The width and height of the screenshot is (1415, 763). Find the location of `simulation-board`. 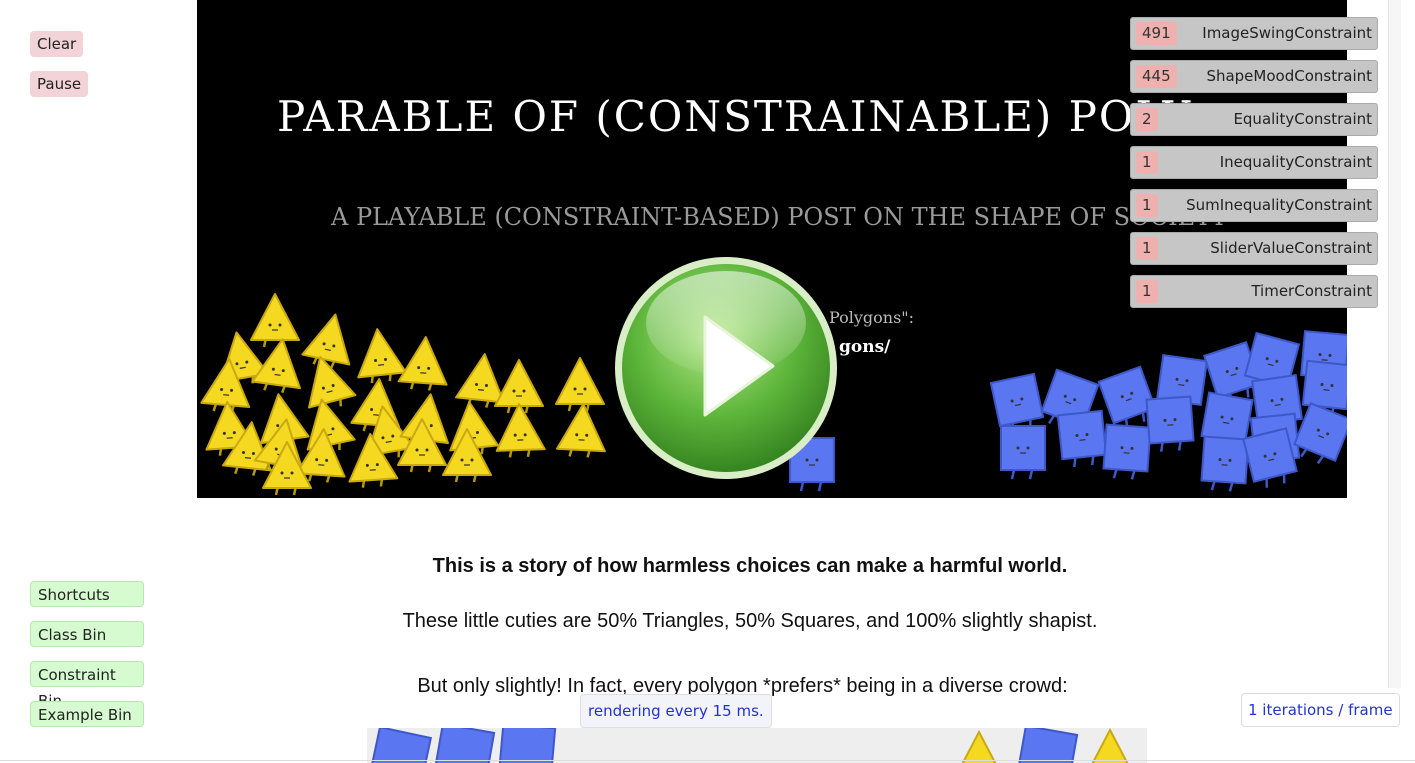

simulation-board is located at coordinates (757, 745).